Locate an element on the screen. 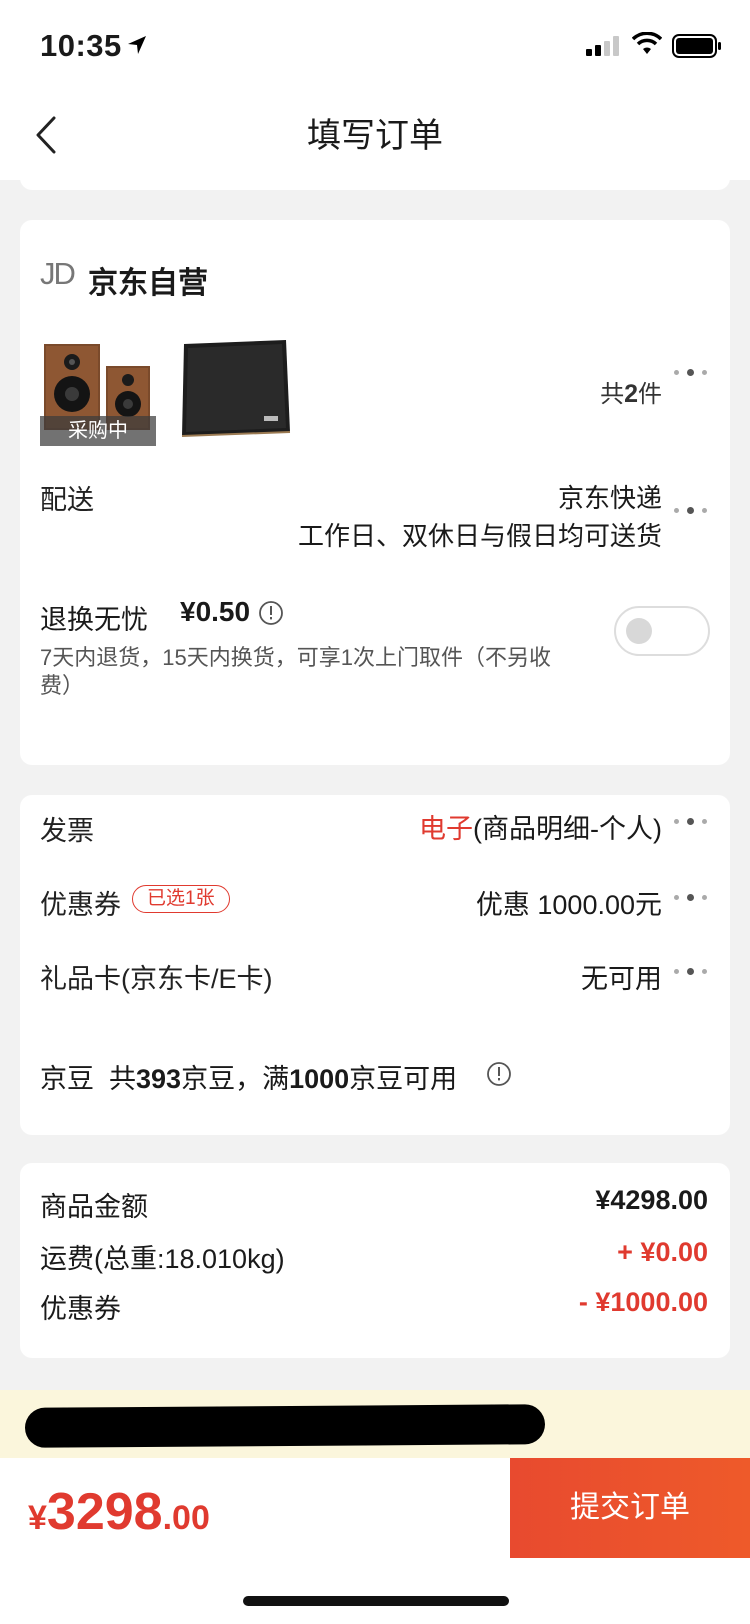  location-arrow-icon is located at coordinates (137, 45).